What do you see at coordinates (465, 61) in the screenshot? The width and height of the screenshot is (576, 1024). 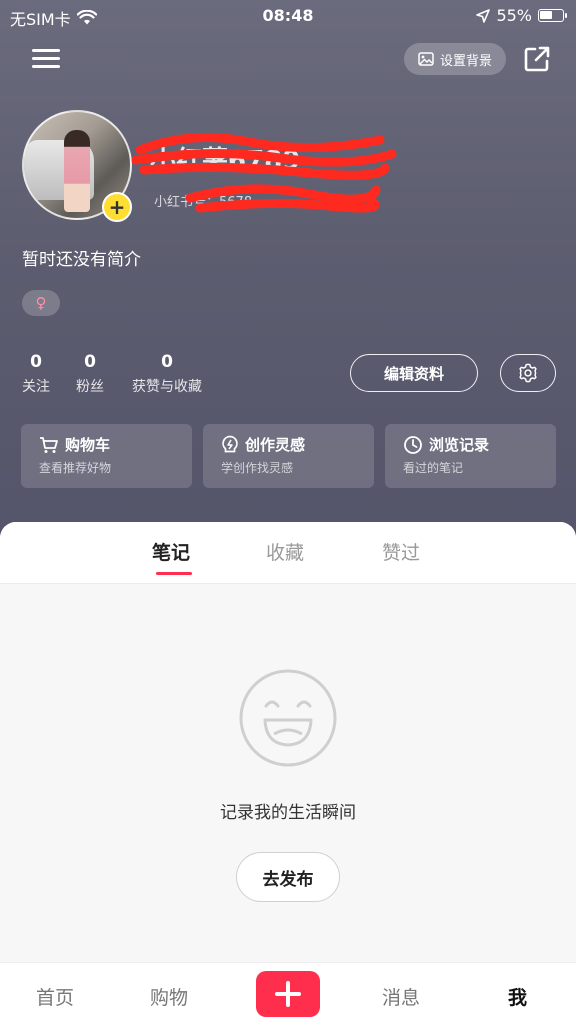 I see `set-background-label: 设置背景` at bounding box center [465, 61].